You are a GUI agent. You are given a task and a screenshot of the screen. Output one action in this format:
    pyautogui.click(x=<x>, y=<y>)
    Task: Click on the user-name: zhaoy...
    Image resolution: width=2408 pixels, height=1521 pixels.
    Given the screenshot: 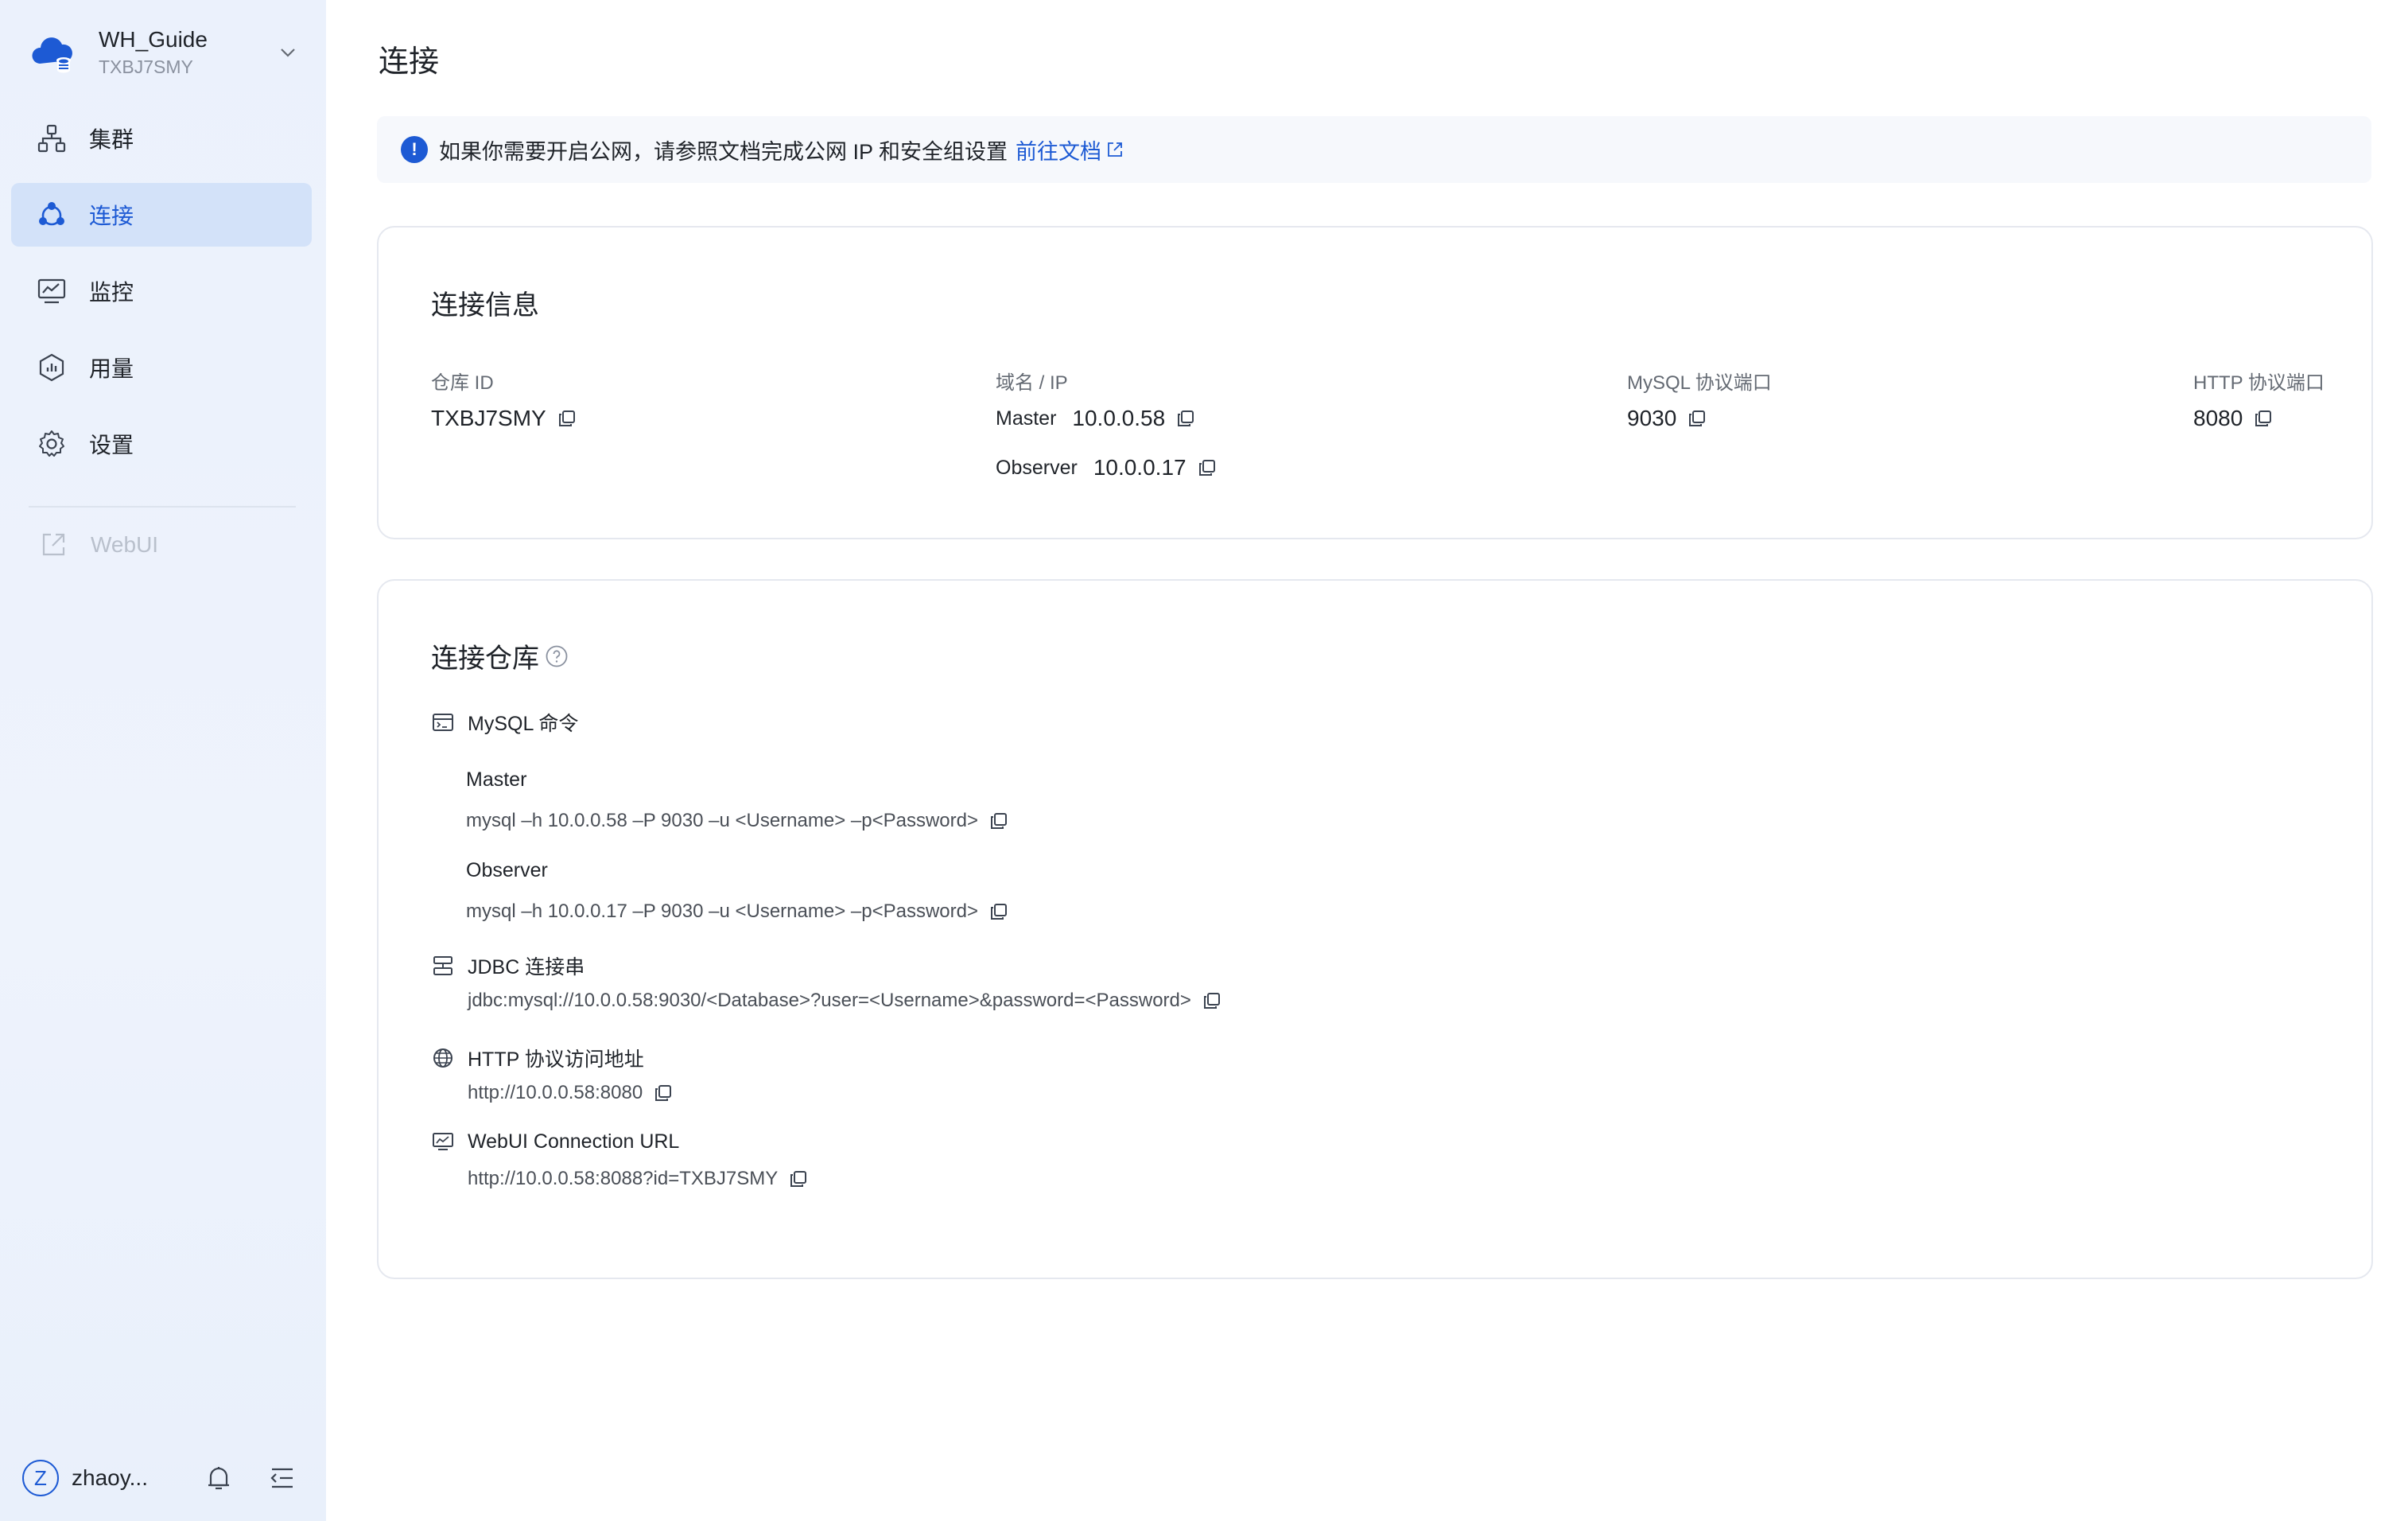 What is the action you would take?
    pyautogui.click(x=119, y=1478)
    